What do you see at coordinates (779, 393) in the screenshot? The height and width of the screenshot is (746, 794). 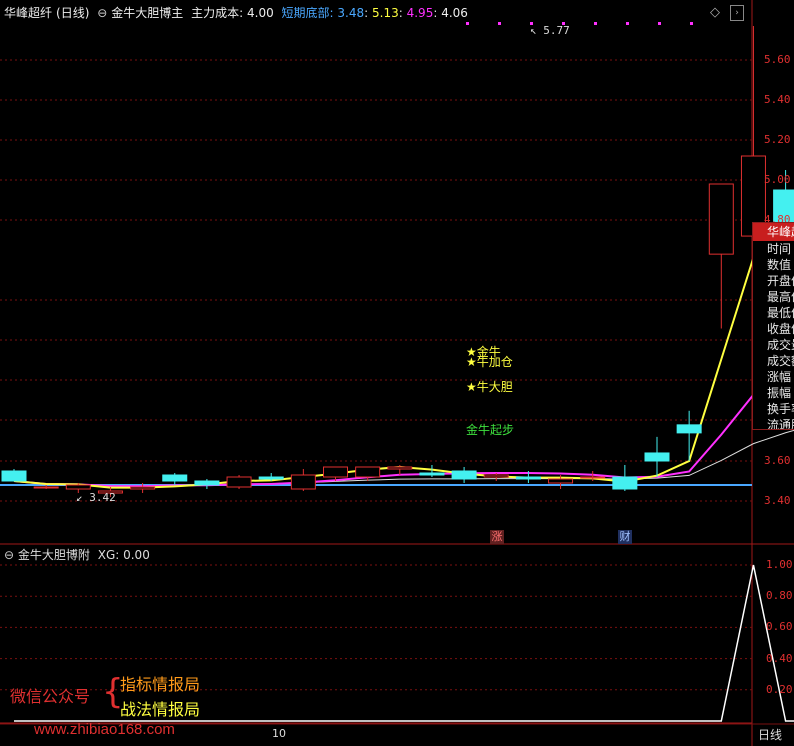 I see `panel-row-label: 振幅` at bounding box center [779, 393].